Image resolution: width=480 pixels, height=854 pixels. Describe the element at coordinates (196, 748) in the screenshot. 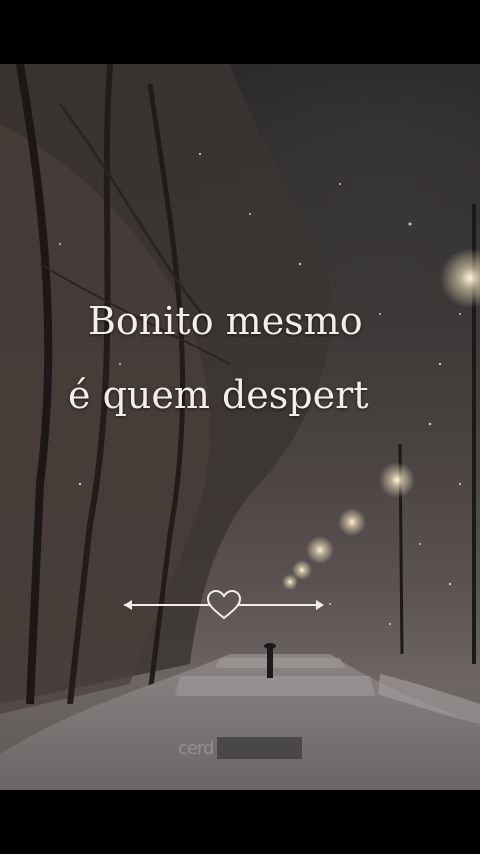

I see `watermark-text: cerd` at that location.